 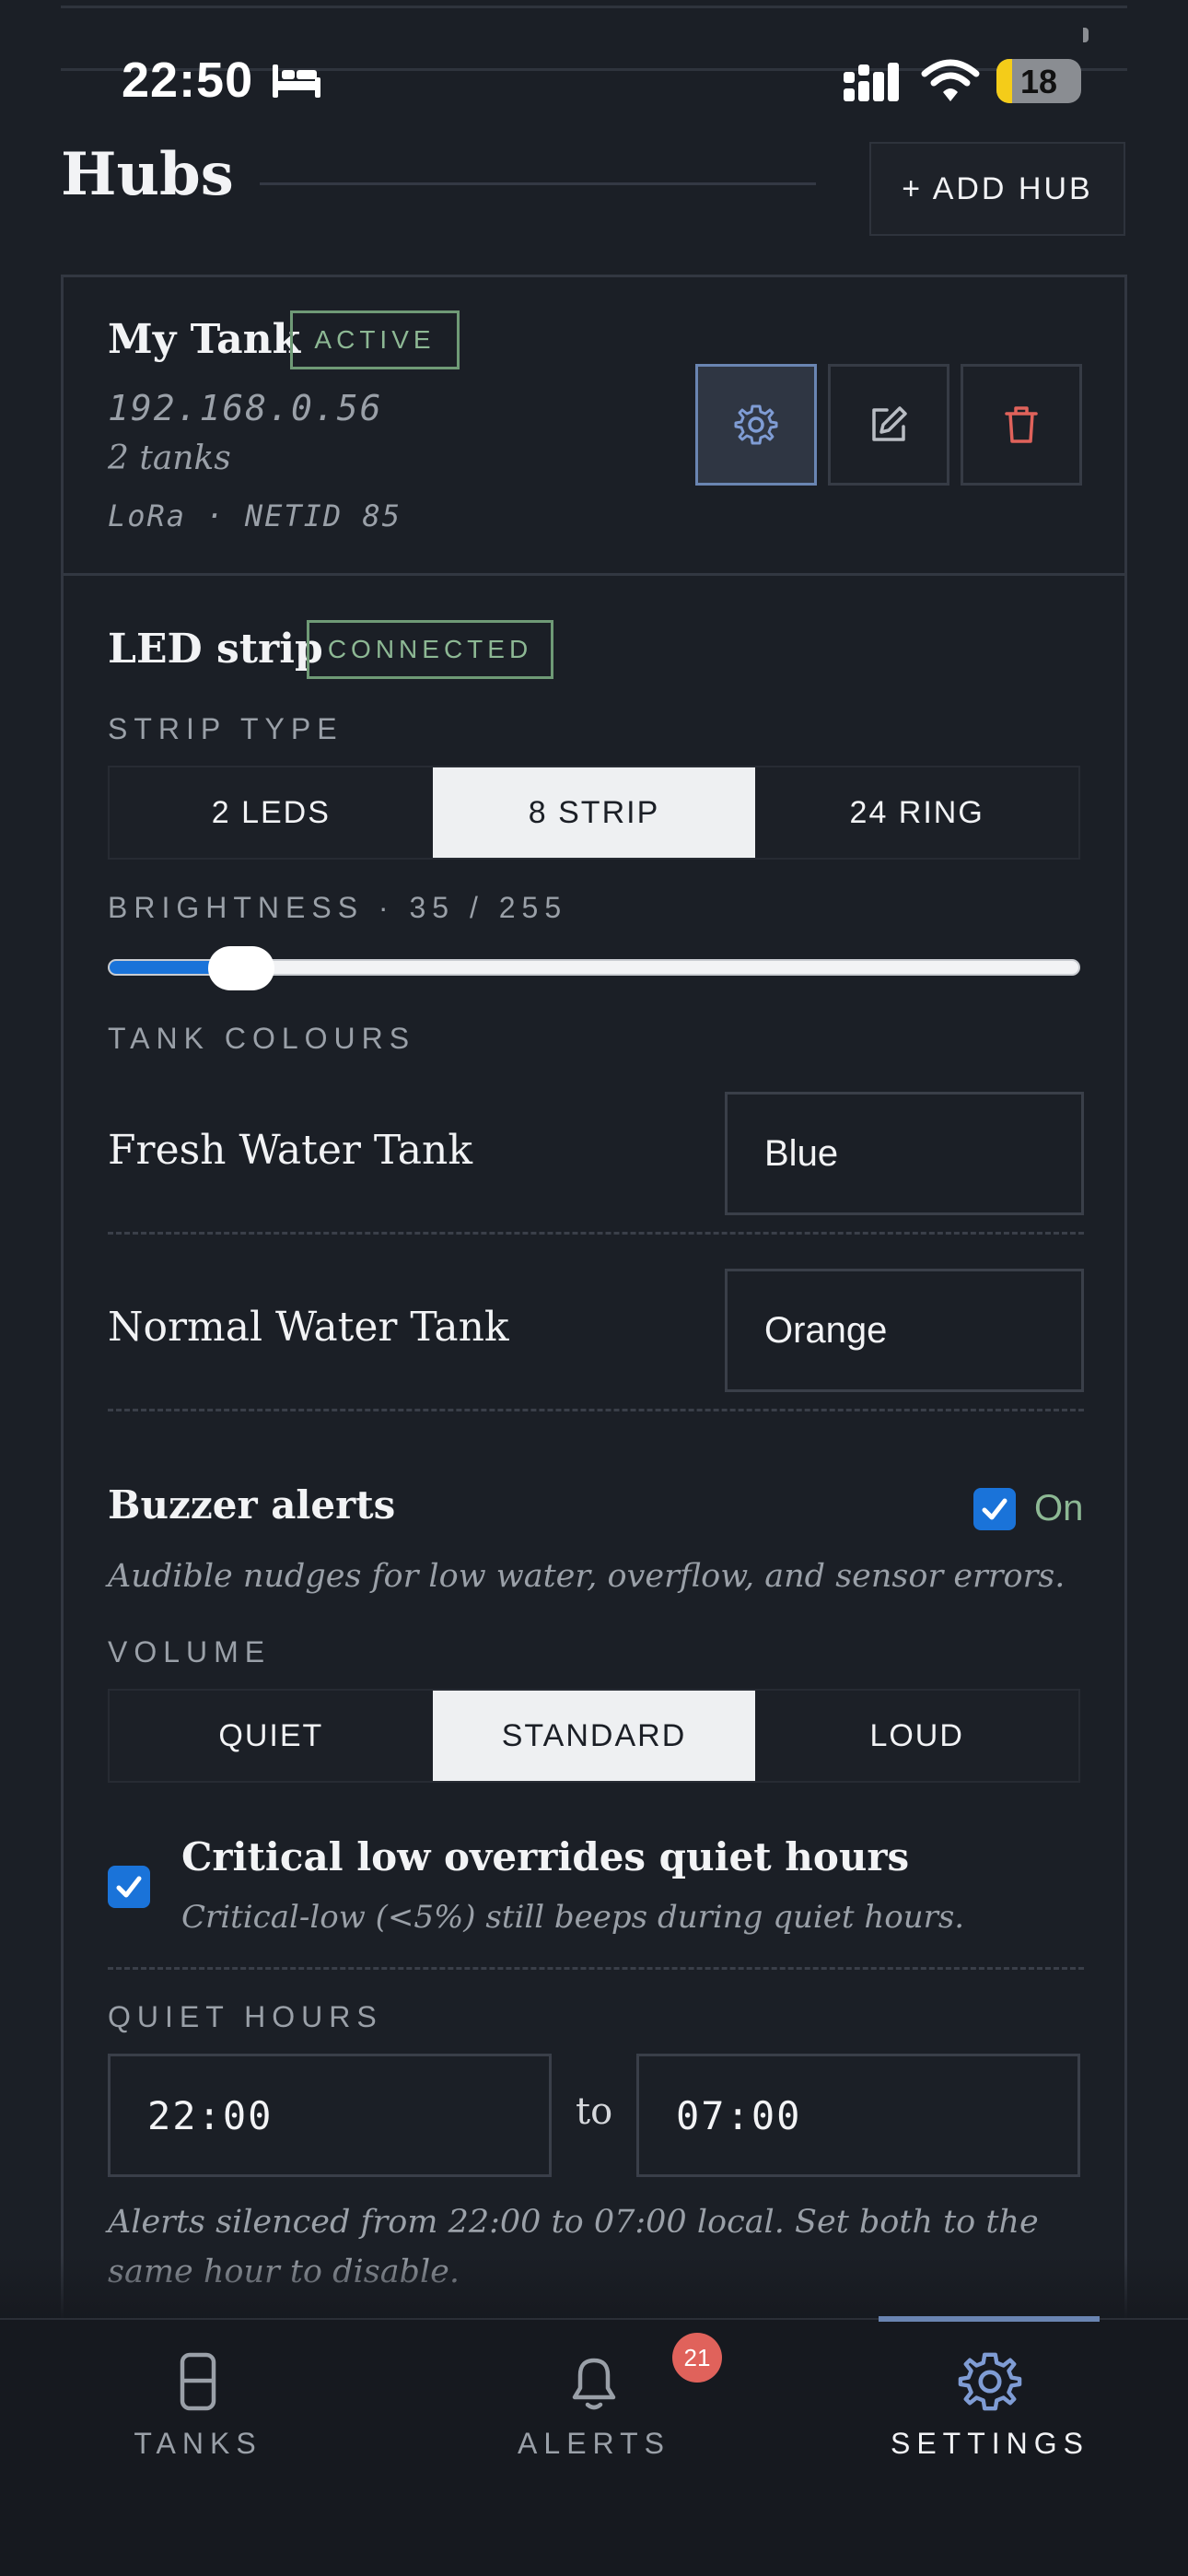 I want to click on status-badge: ACTIVE, so click(x=375, y=339).